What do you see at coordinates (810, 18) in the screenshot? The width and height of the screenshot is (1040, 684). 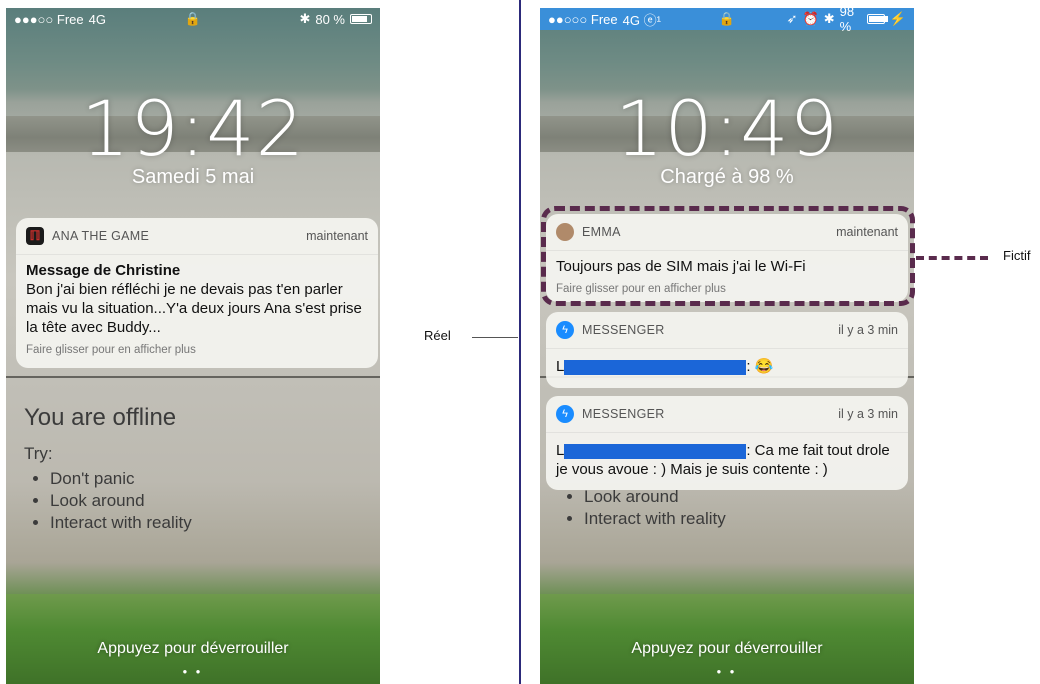 I see `alarm-icon: ⏰` at bounding box center [810, 18].